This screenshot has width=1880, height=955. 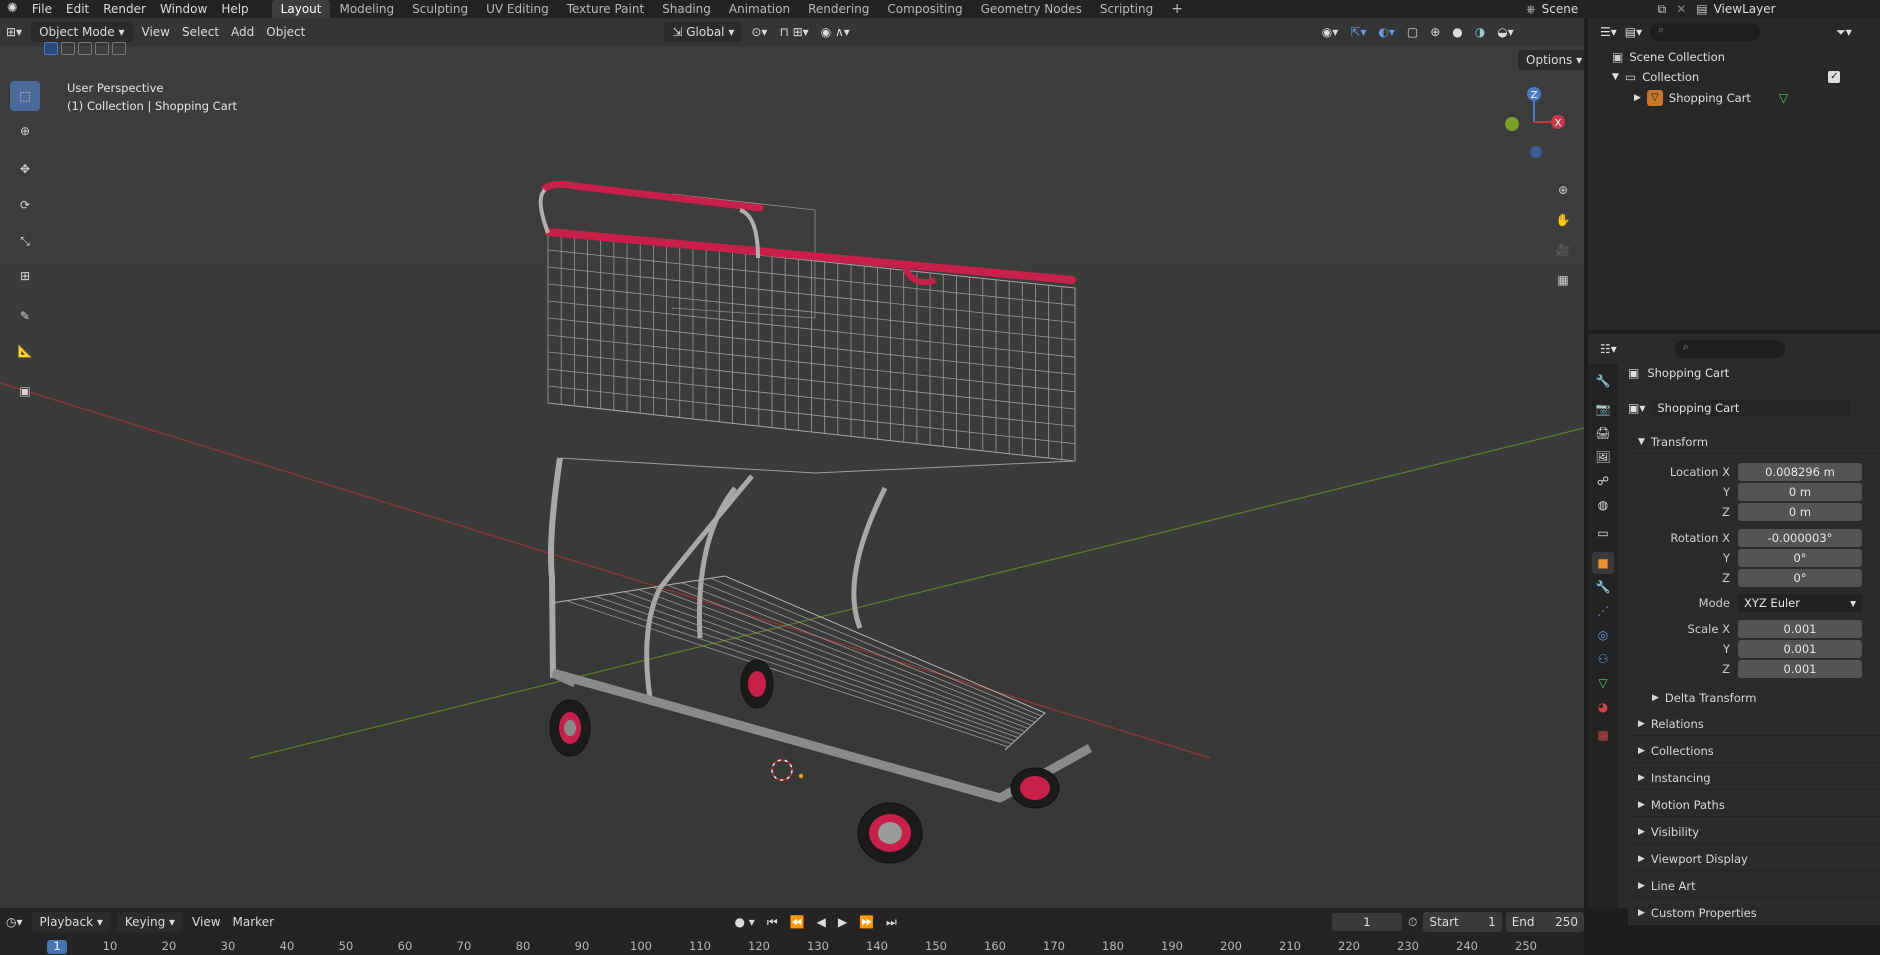 What do you see at coordinates (1754, 778) in the screenshot?
I see `instancing-panel-header: ▶ Instancing` at bounding box center [1754, 778].